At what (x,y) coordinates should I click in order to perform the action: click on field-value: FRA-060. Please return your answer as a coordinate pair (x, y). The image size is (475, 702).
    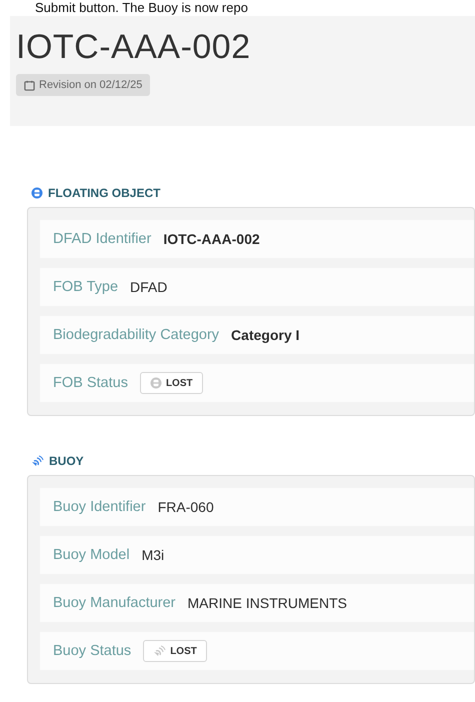
    Looking at the image, I should click on (186, 507).